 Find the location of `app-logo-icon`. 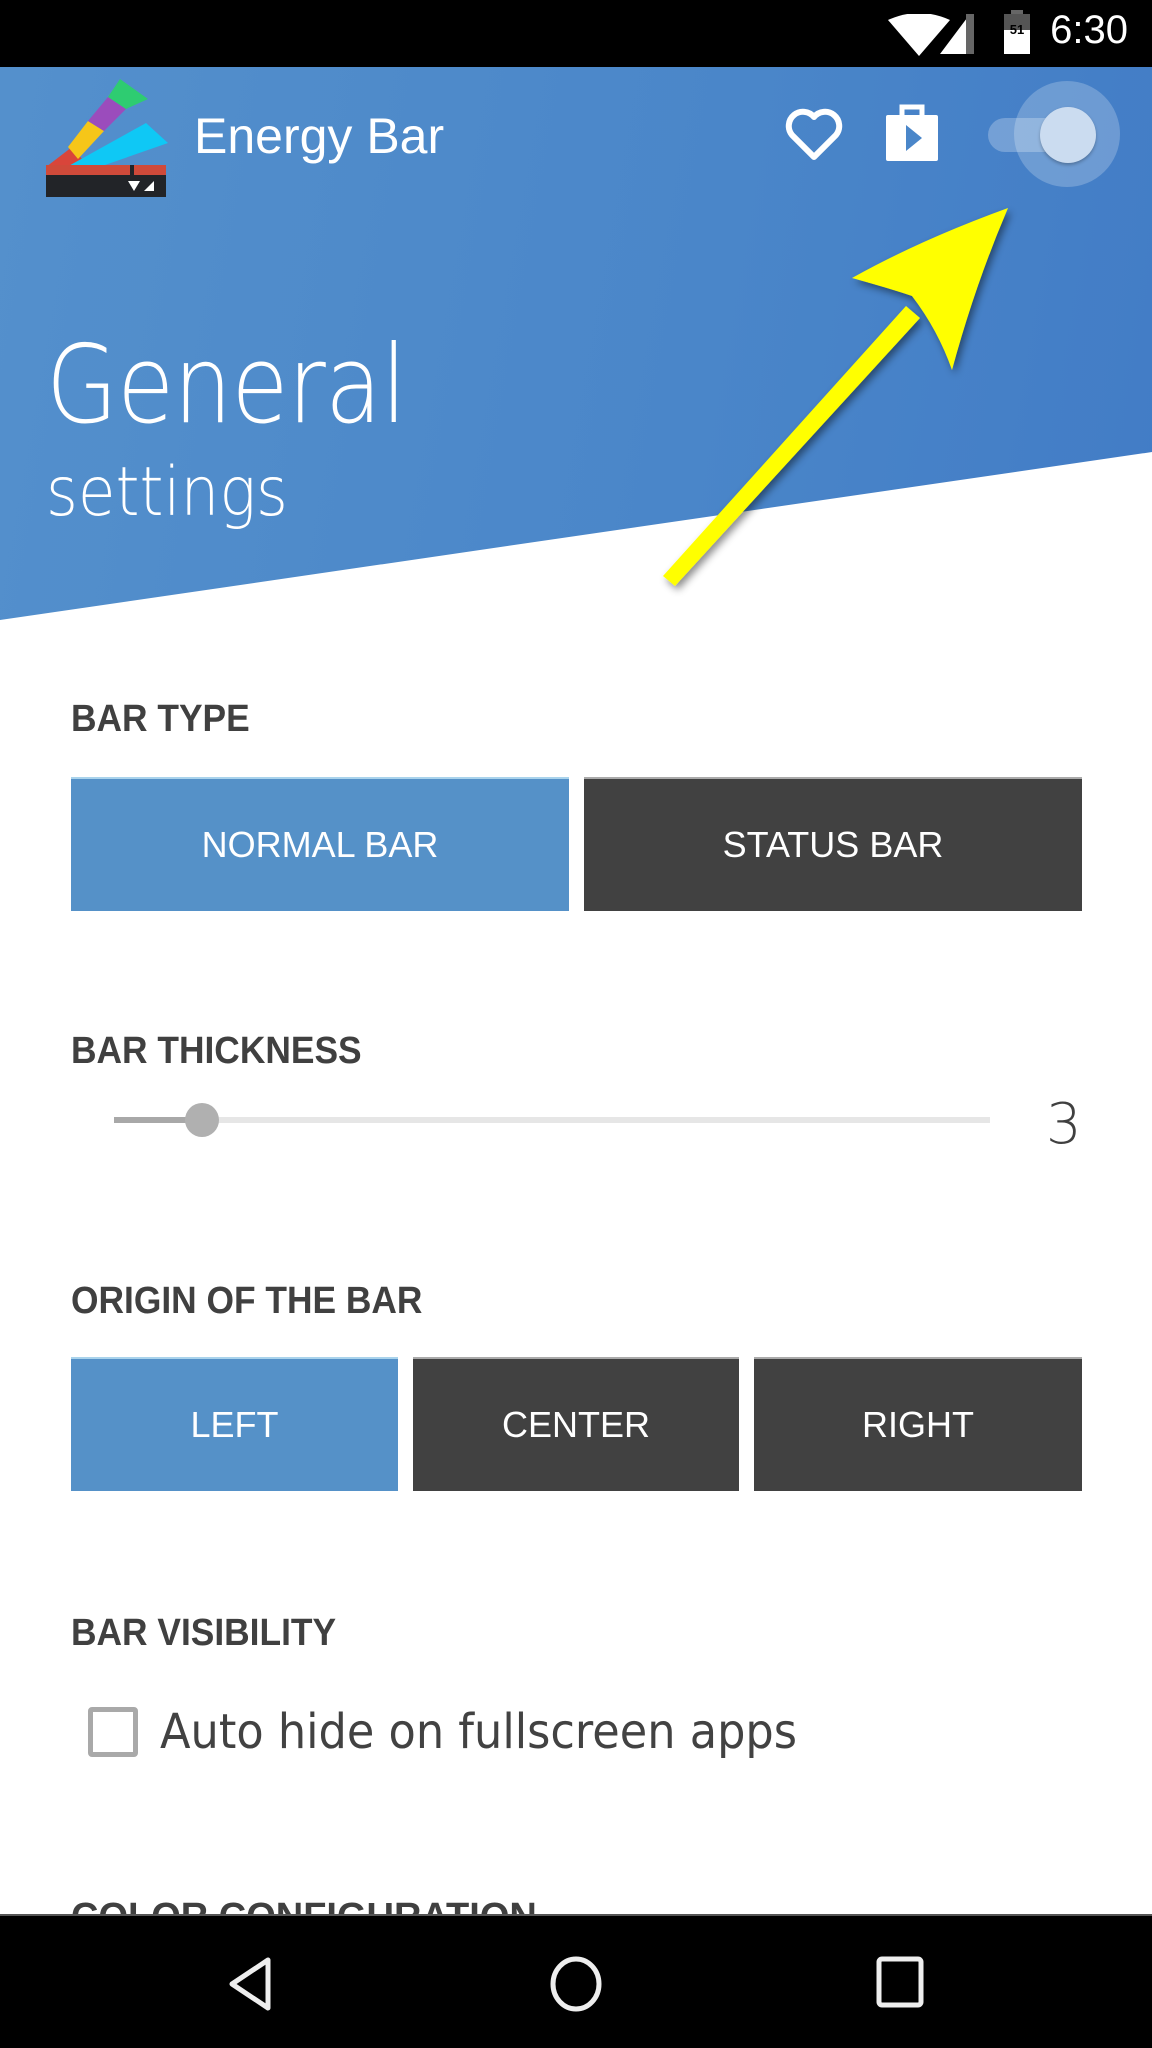

app-logo-icon is located at coordinates (107, 138).